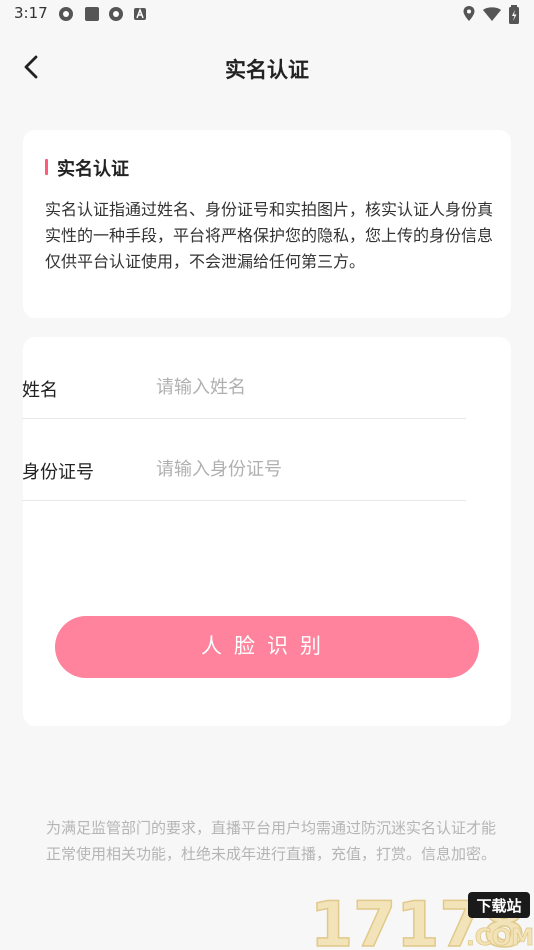 This screenshot has height=950, width=534. What do you see at coordinates (306, 387) in the screenshot?
I see `name-input` at bounding box center [306, 387].